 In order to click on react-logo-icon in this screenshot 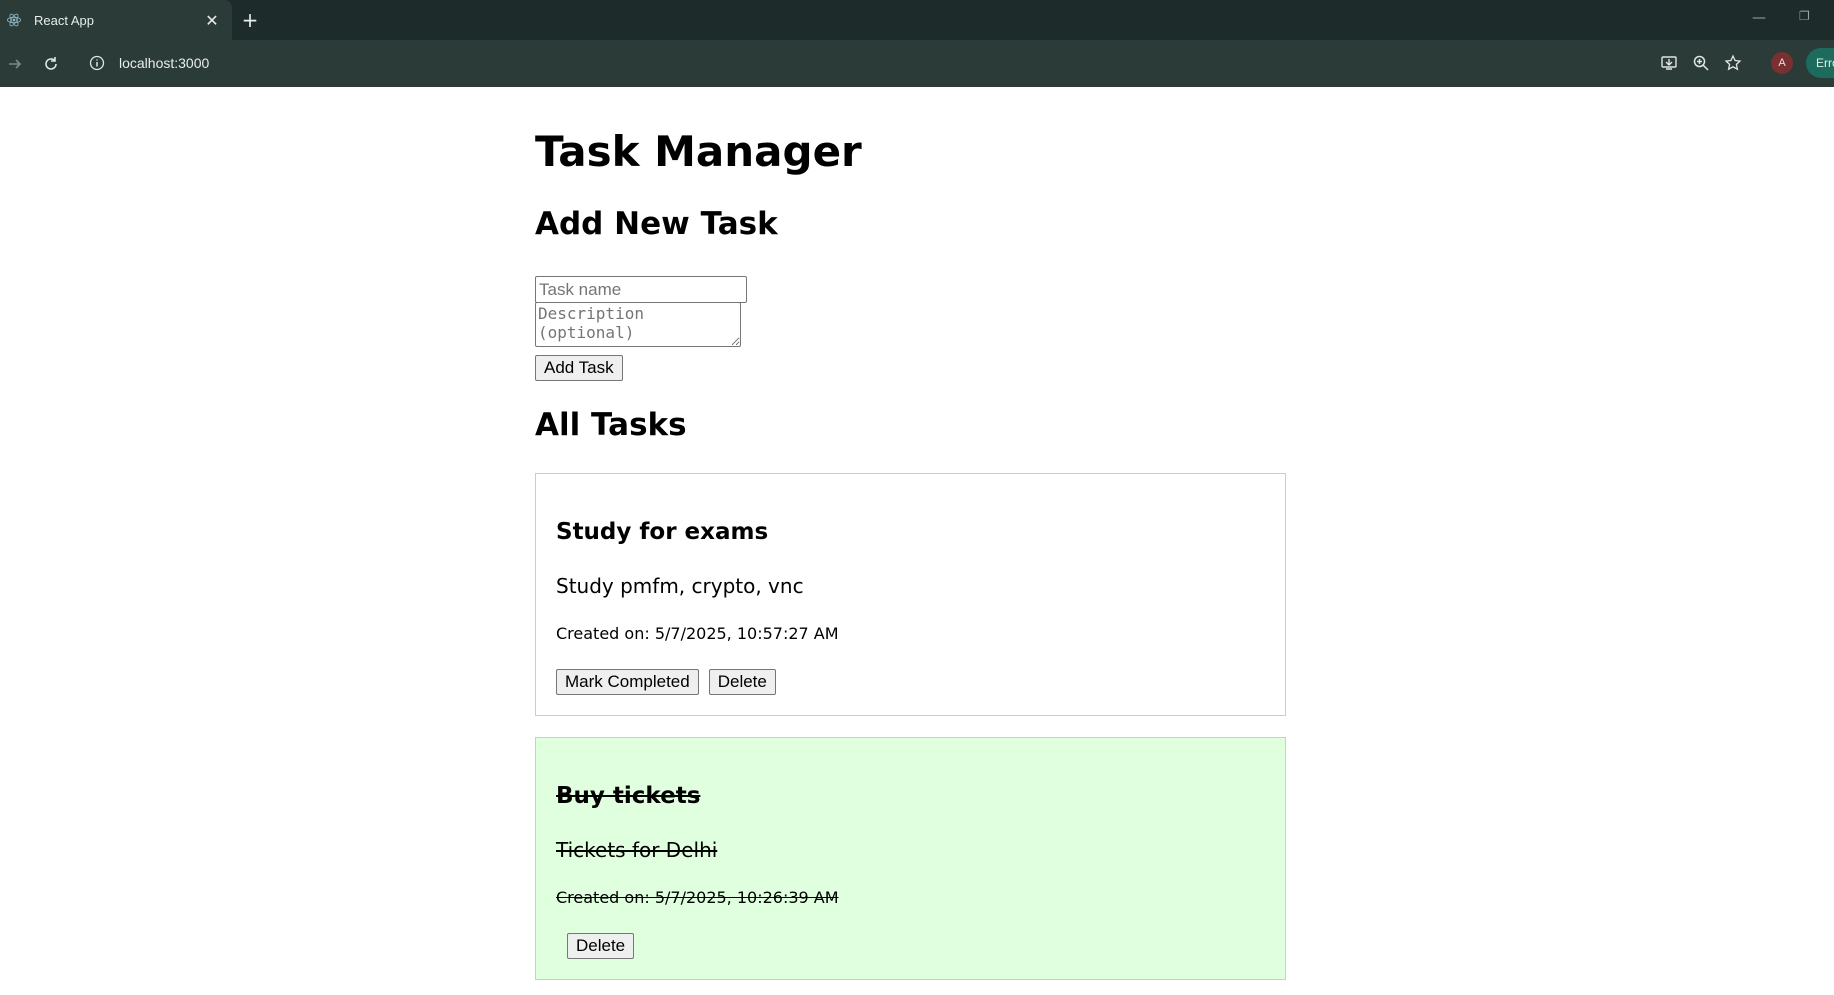, I will do `click(14, 20)`.